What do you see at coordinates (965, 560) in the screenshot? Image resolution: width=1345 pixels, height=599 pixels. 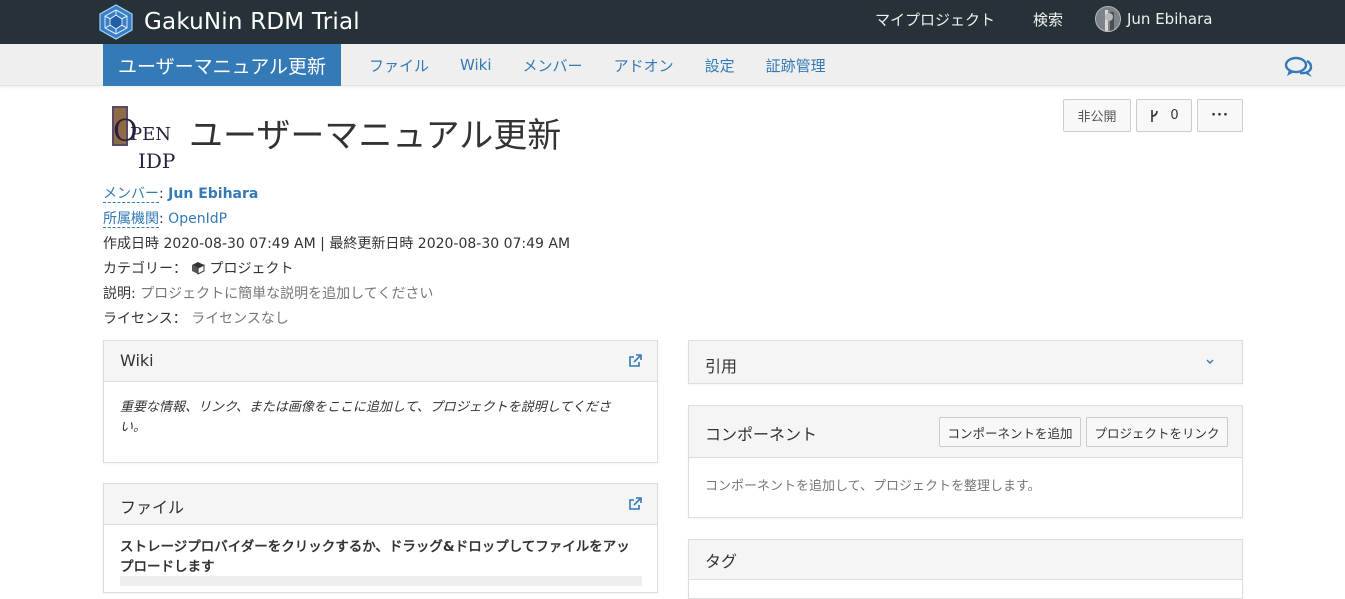 I see `tags-panel-header: タグ` at bounding box center [965, 560].